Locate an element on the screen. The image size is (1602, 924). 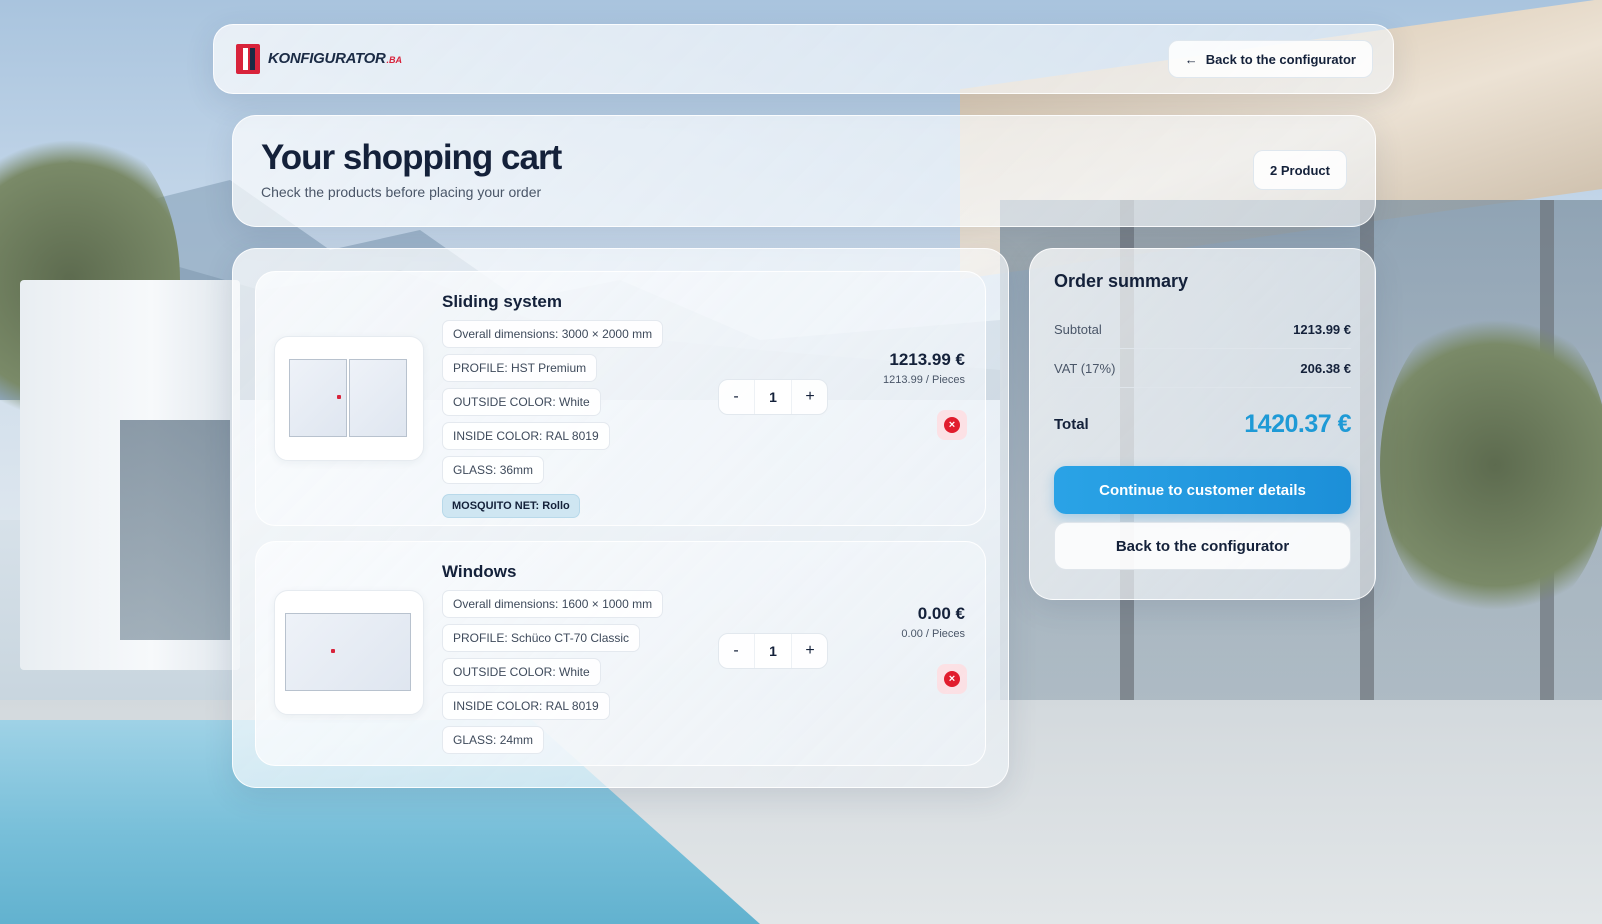
spec-dimensions: Overall dimensions: 3000 × 2000 mm is located at coordinates (553, 334).